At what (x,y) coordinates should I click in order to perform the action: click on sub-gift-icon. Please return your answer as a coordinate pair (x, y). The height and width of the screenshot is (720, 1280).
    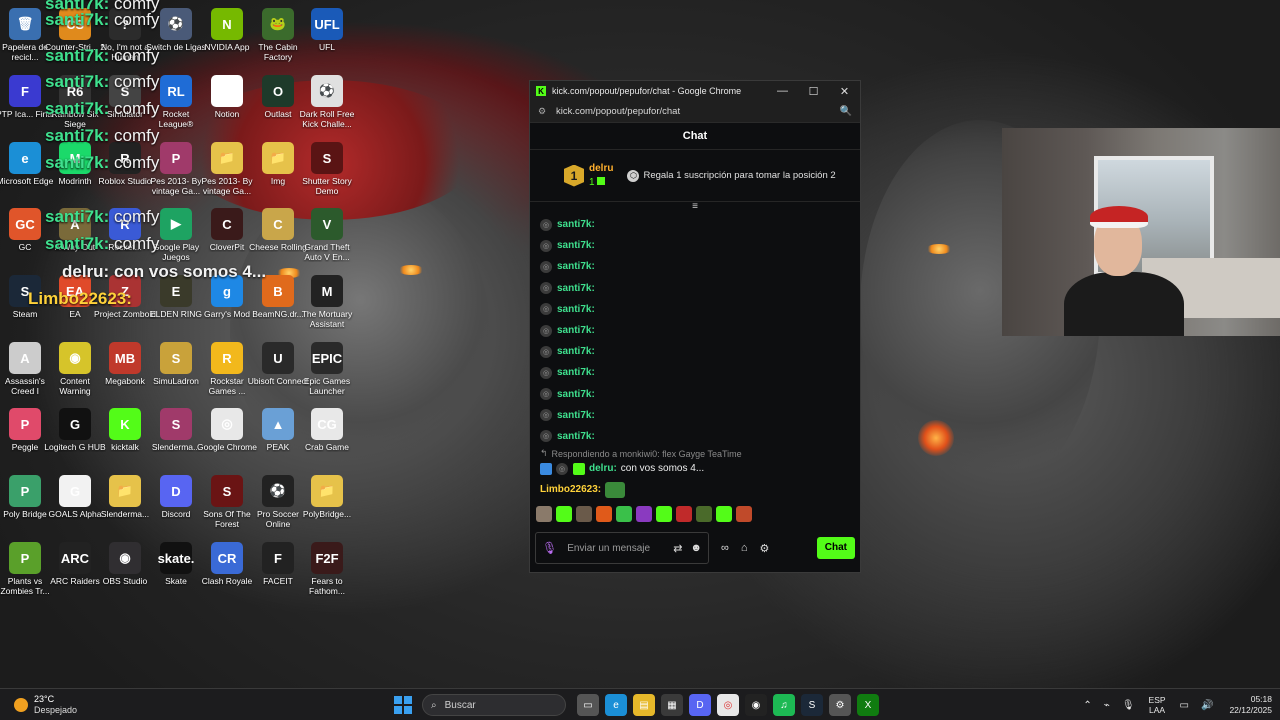
    Looking at the image, I should click on (601, 180).